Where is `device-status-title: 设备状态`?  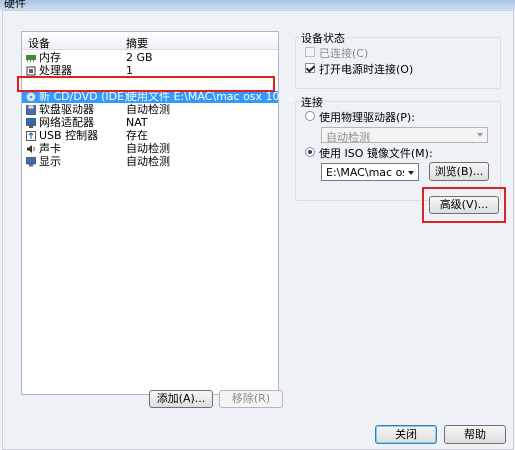
device-status-title: 设备状态 is located at coordinates (323, 38).